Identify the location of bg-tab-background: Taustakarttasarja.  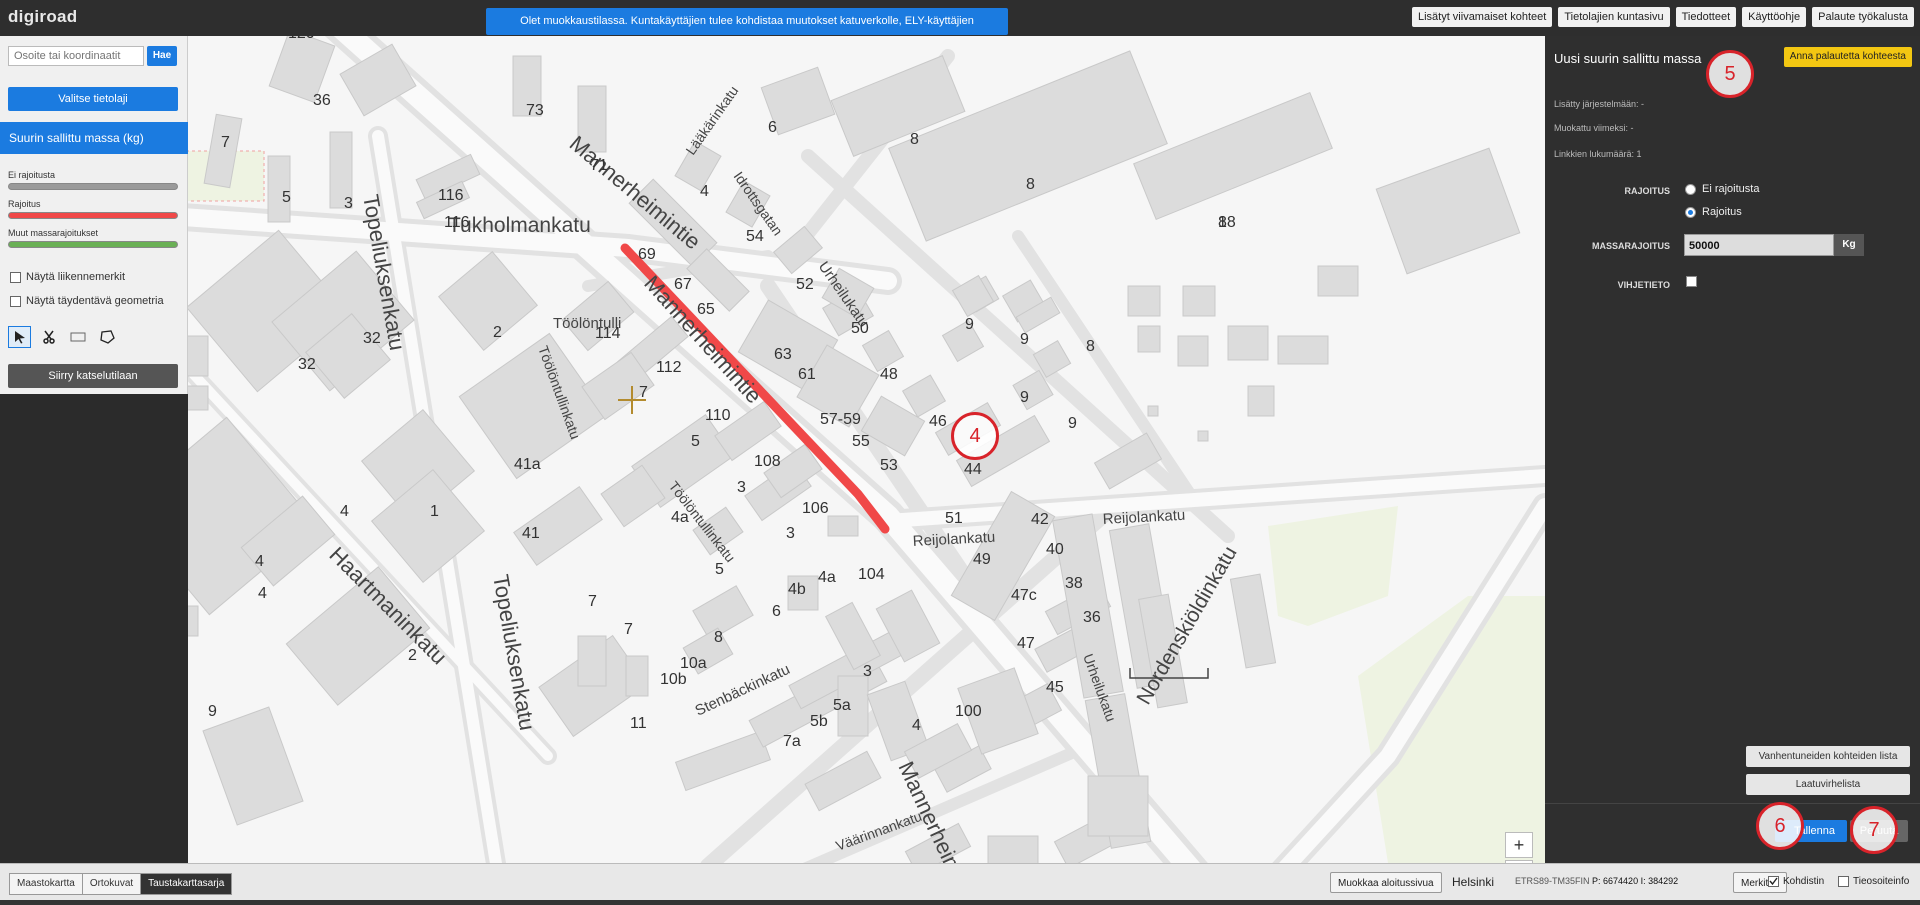
(186, 884).